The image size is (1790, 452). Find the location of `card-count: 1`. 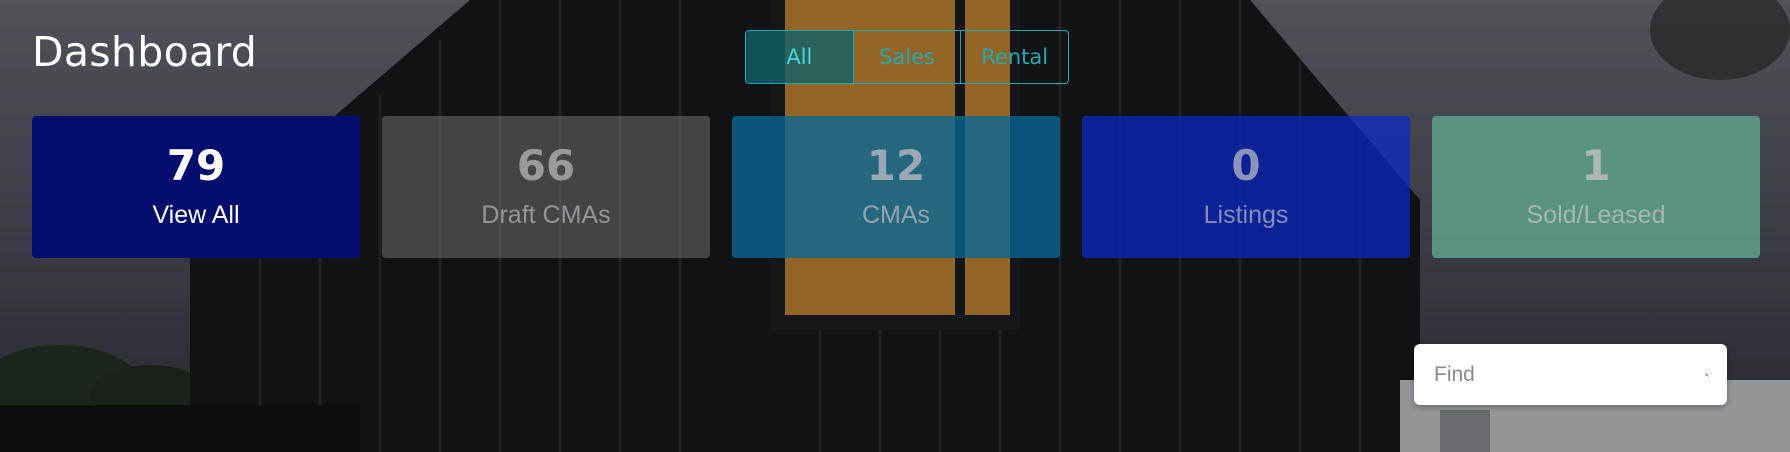

card-count: 1 is located at coordinates (1596, 165).